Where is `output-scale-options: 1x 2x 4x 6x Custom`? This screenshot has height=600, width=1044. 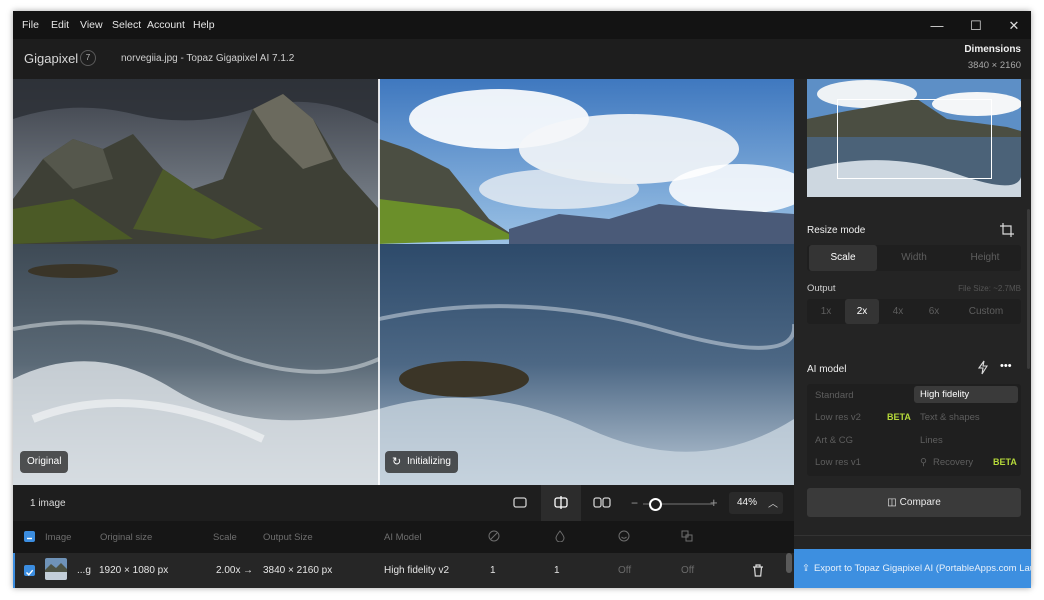
output-scale-options: 1x 2x 4x 6x Custom is located at coordinates (914, 311).